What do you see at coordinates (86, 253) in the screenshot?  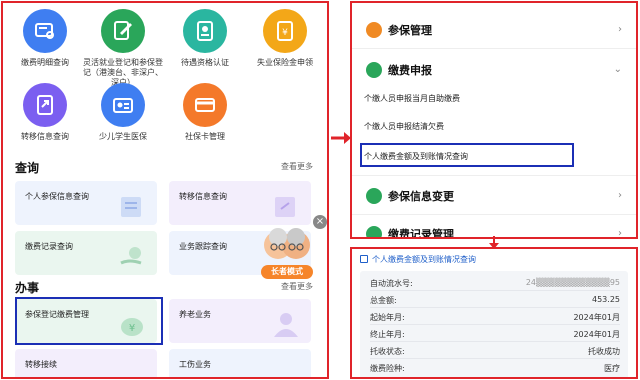 I see `query-card-payment-record: 缴费记录查询` at bounding box center [86, 253].